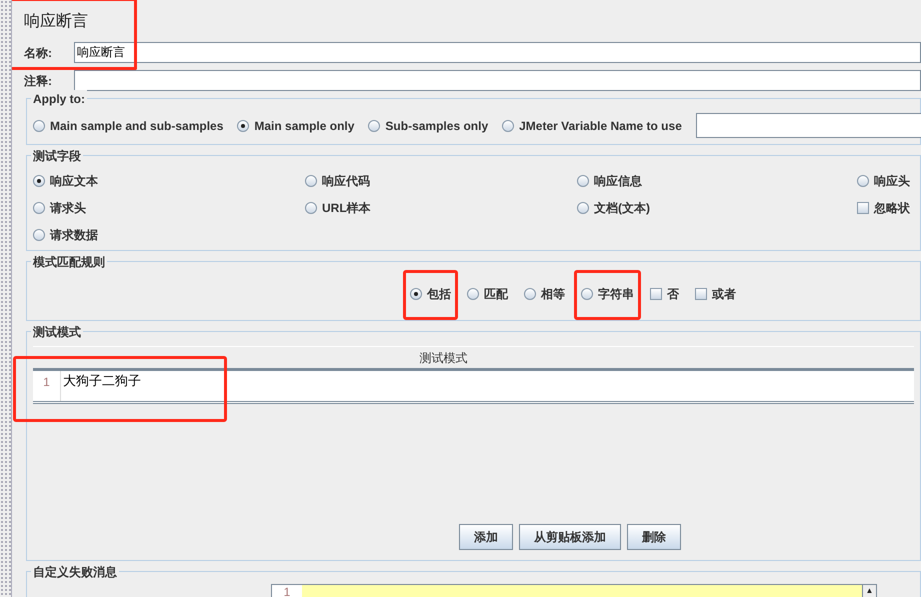 This screenshot has width=921, height=597. I want to click on comment-field, so click(497, 80).